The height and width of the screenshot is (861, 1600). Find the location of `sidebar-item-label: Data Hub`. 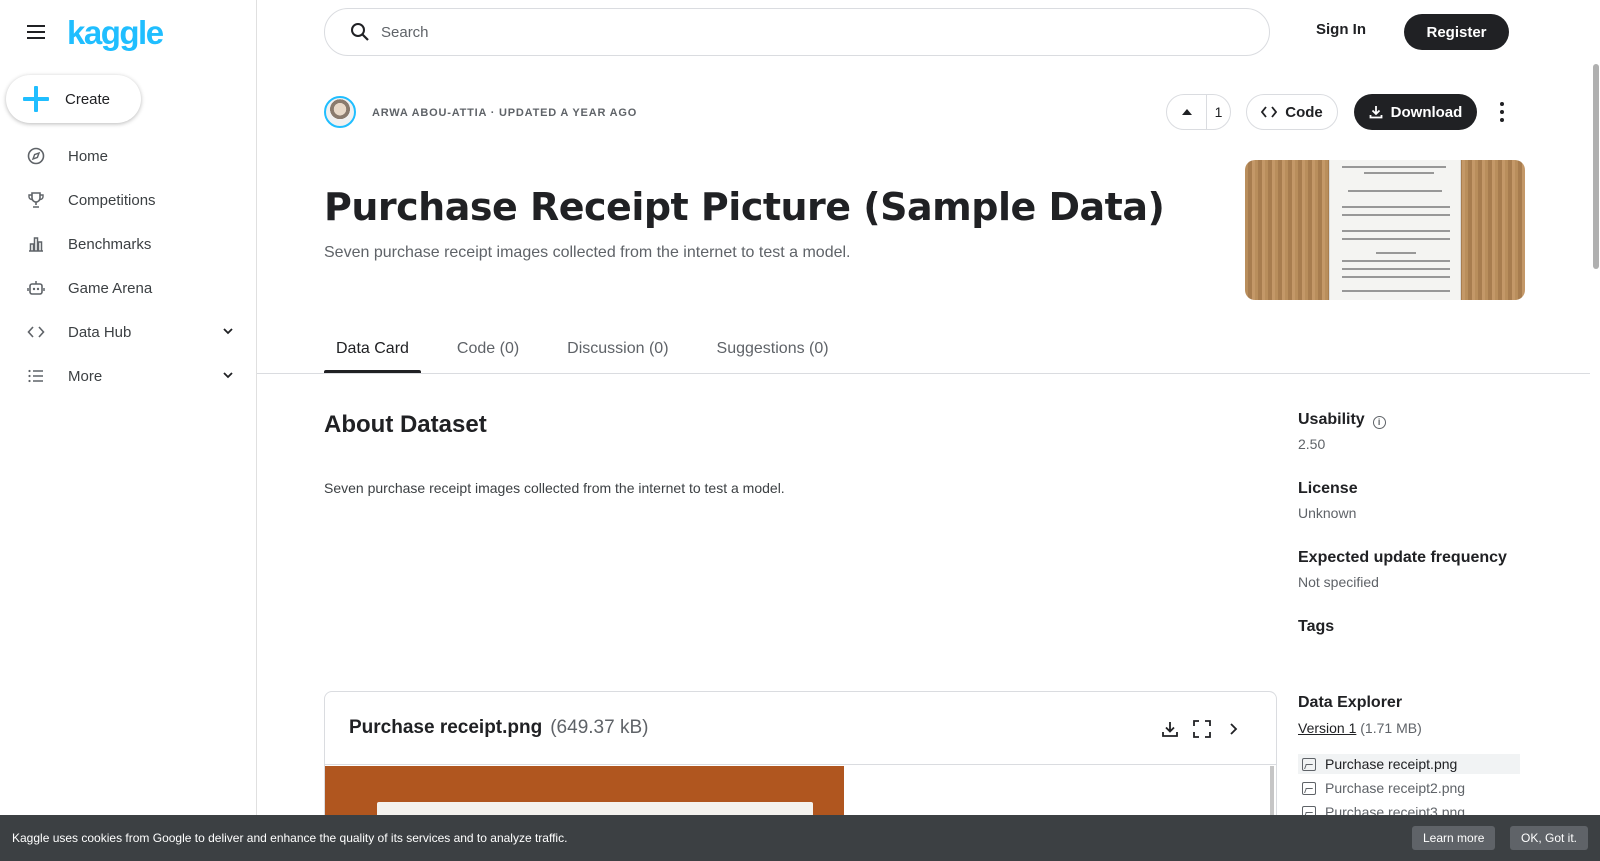

sidebar-item-label: Data Hub is located at coordinates (100, 332).